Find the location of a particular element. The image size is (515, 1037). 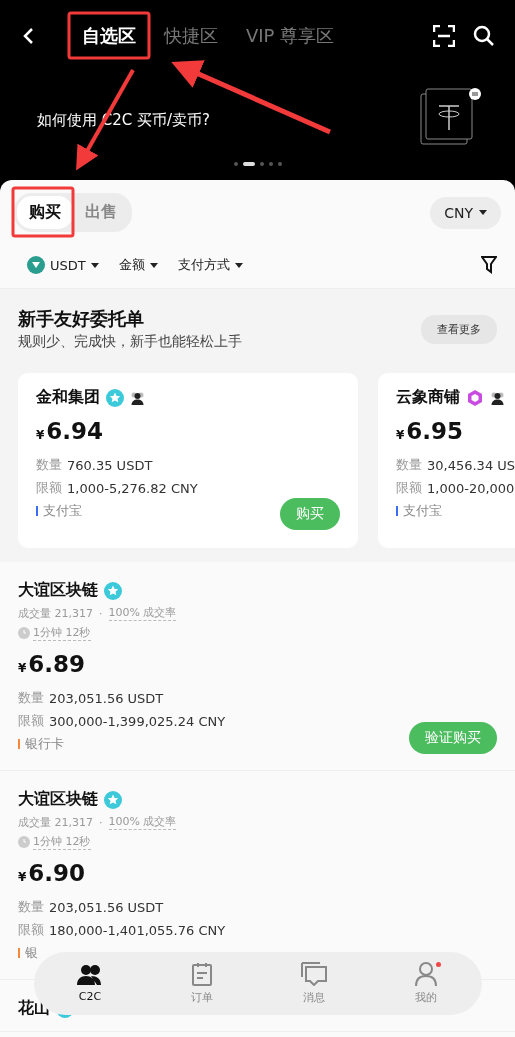

limit-value: 180,000-1,401,055.76 CNY is located at coordinates (137, 930).